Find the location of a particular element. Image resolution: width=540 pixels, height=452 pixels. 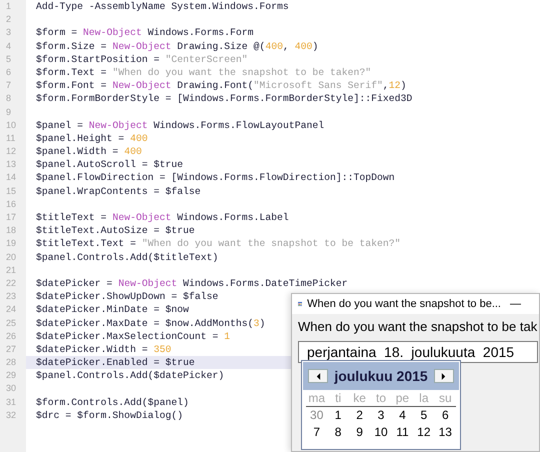

line-number: 18 is located at coordinates (11, 231).